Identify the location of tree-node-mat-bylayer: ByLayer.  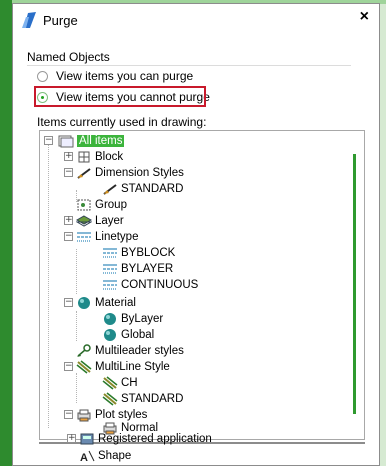
(132, 318).